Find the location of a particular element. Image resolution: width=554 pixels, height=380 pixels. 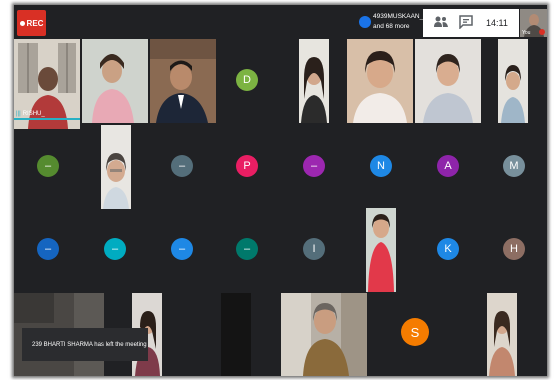

participant-tile-rishu: ||| RISHU_ is located at coordinates (47, 84).